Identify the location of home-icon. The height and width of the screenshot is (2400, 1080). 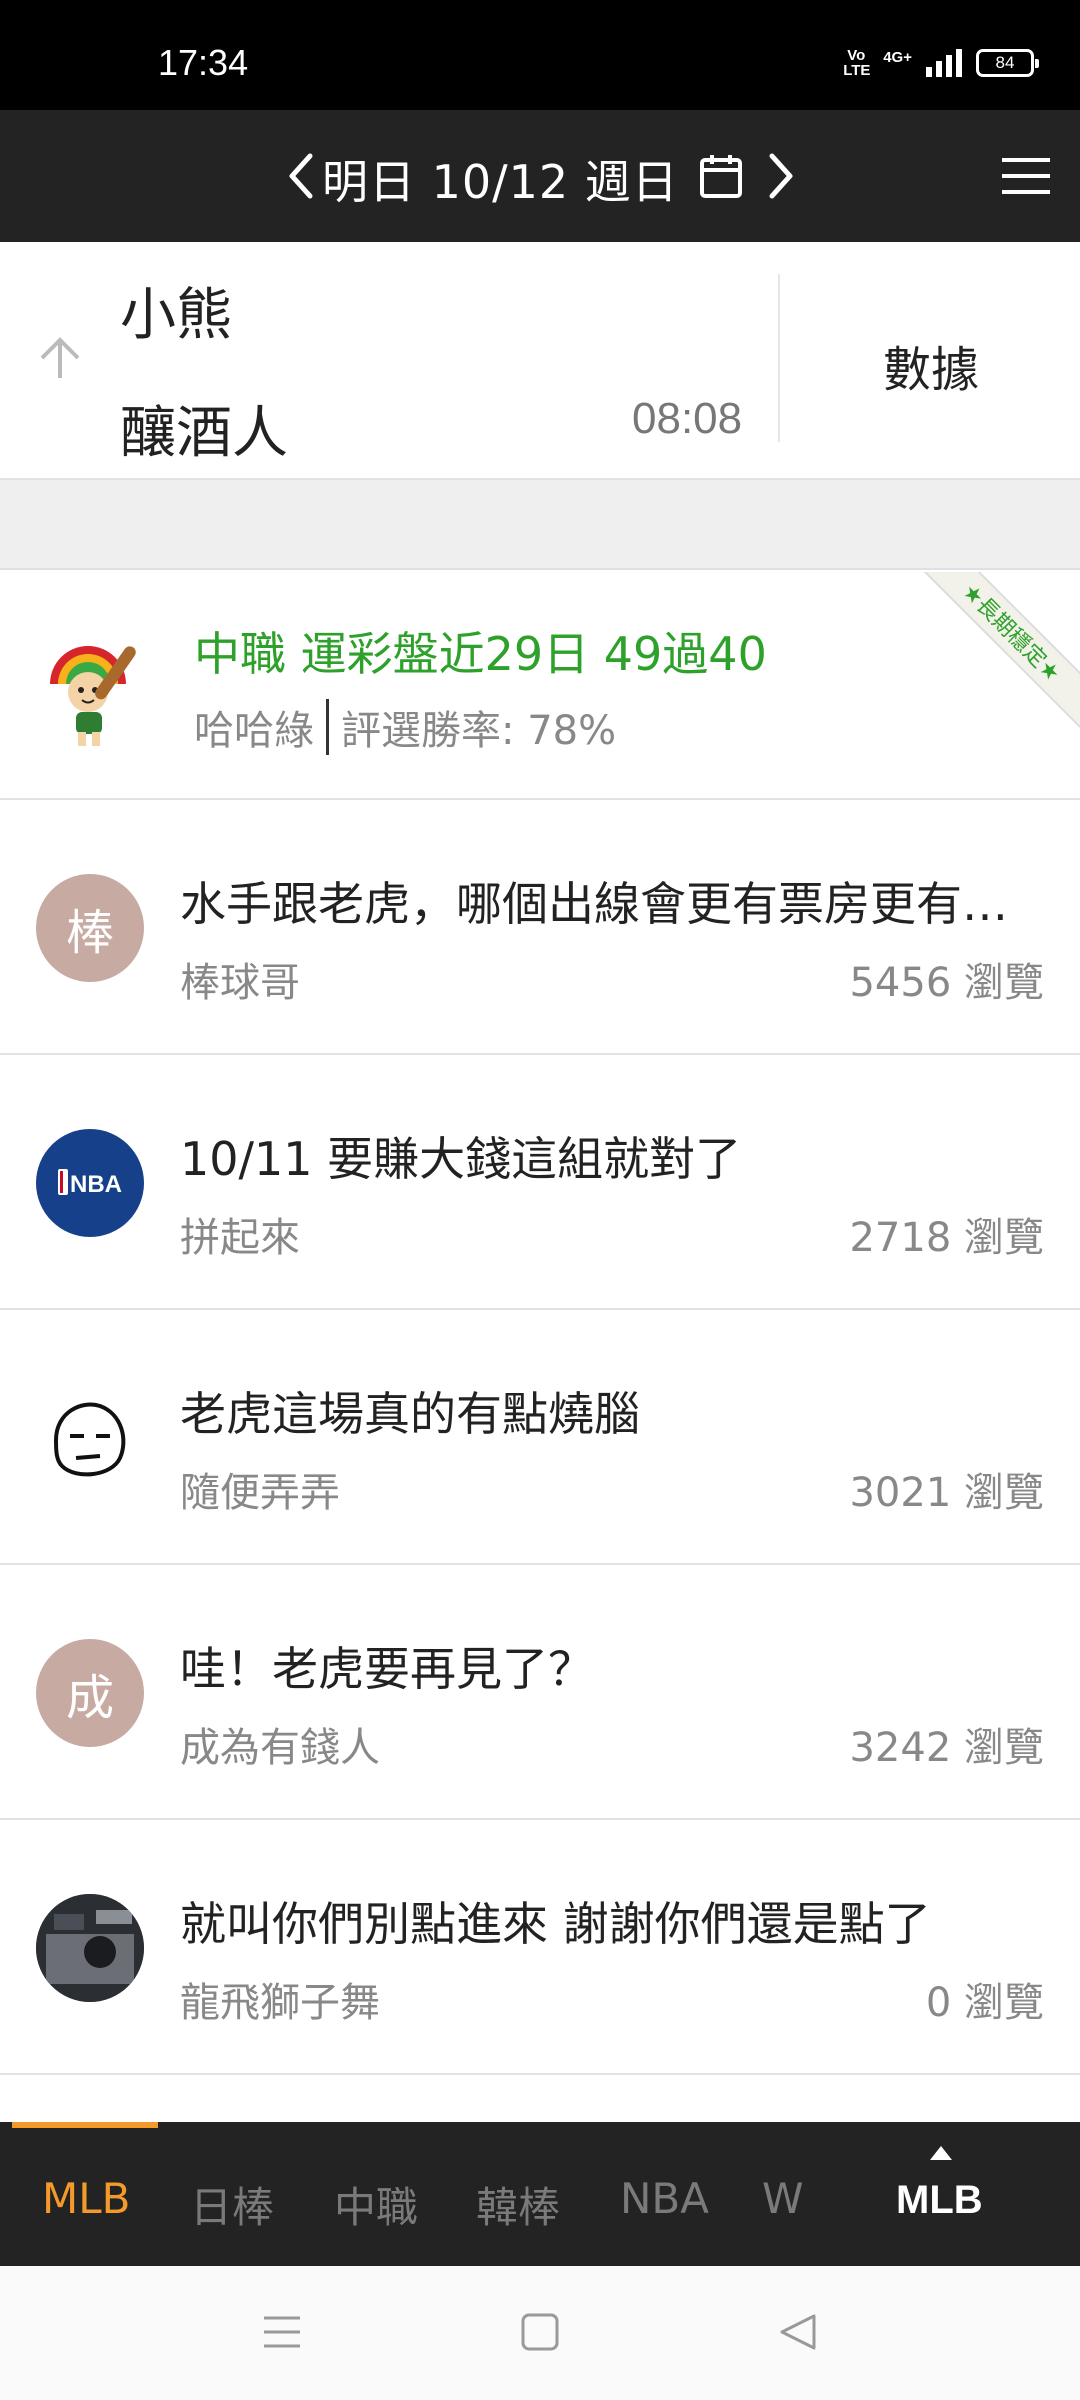
(540, 2332).